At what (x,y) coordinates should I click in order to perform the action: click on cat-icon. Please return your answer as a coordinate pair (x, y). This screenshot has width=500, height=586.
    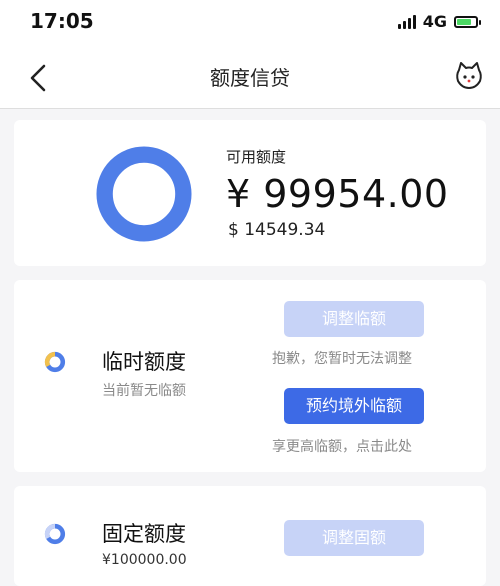
    Looking at the image, I should click on (469, 75).